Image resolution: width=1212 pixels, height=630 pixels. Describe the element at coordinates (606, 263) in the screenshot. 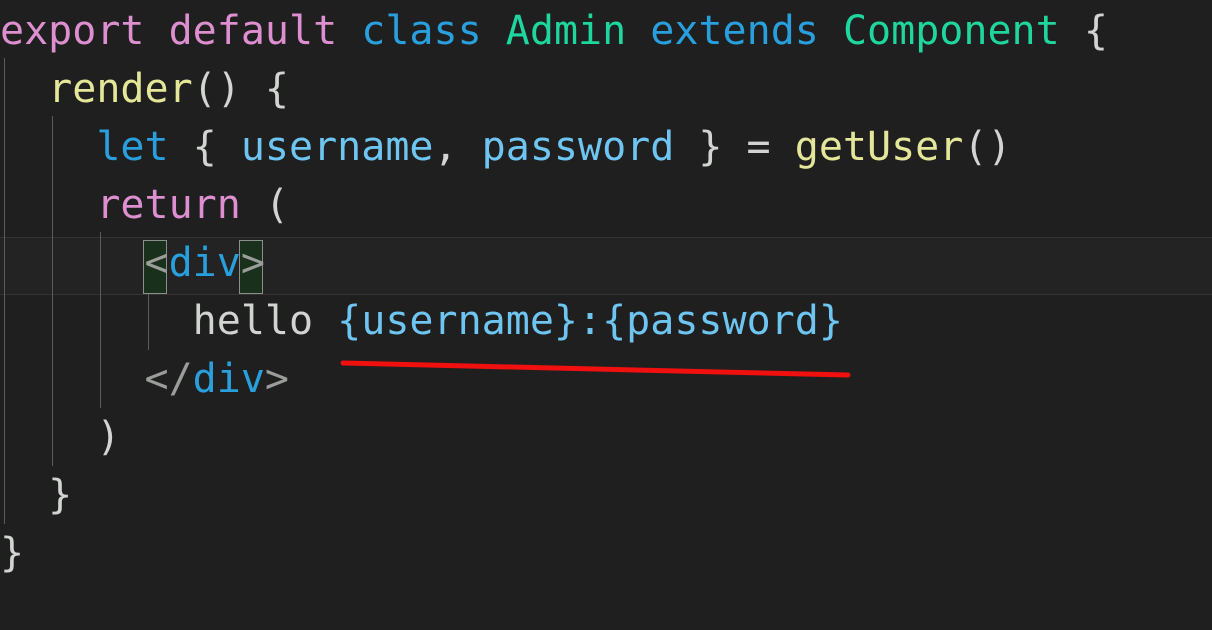

I see `code-line-5: <div>` at that location.